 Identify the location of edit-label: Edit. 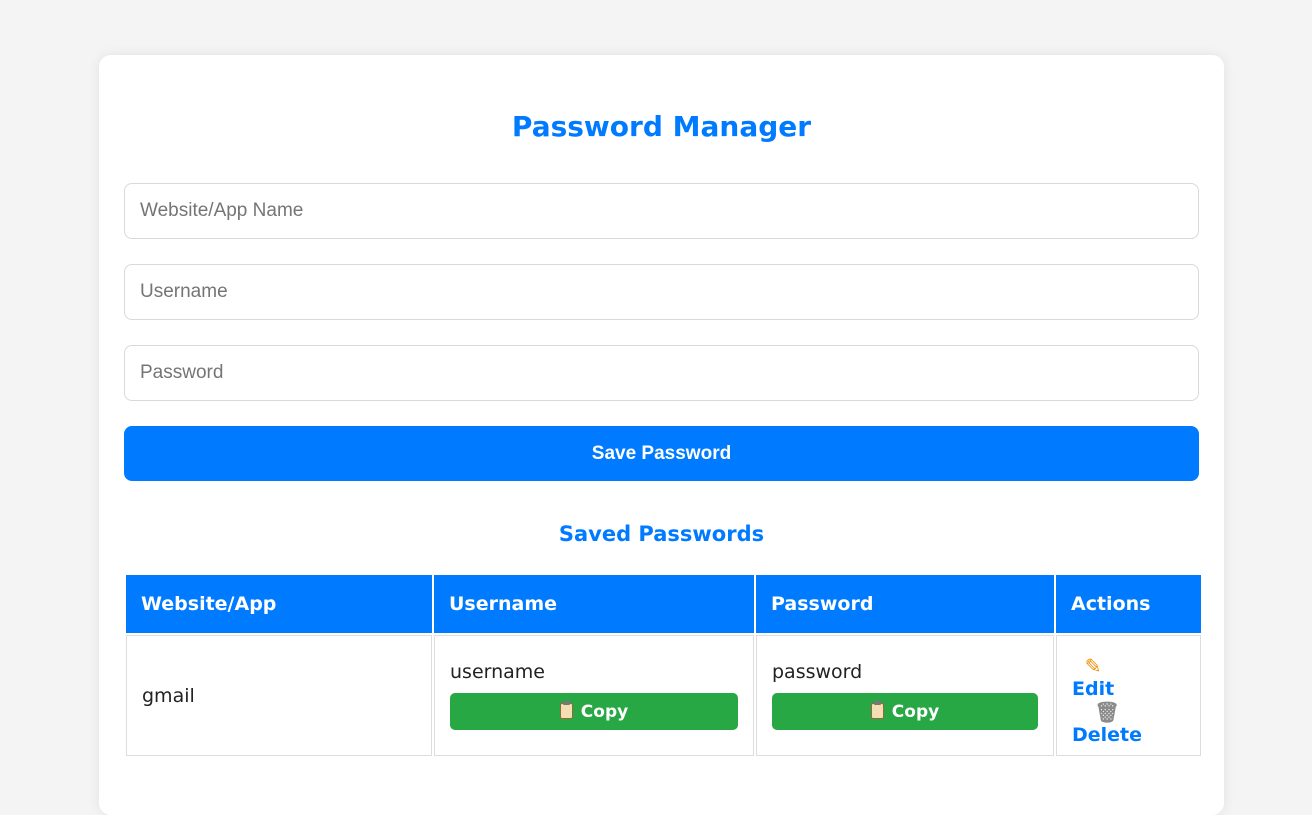
(1093, 689).